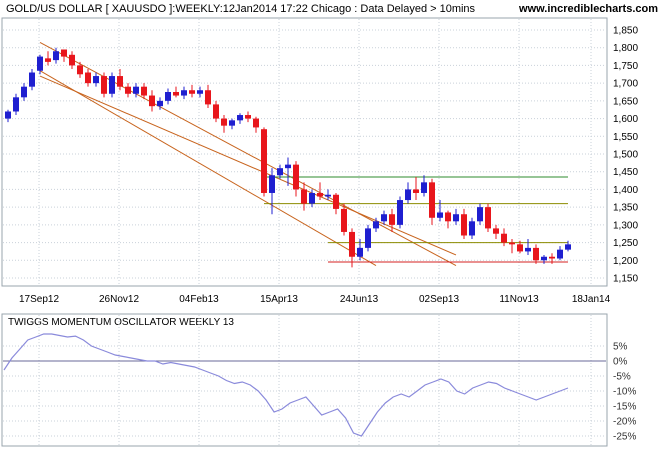  What do you see at coordinates (625, 172) in the screenshot?
I see `price-tick-label: 1,450` at bounding box center [625, 172].